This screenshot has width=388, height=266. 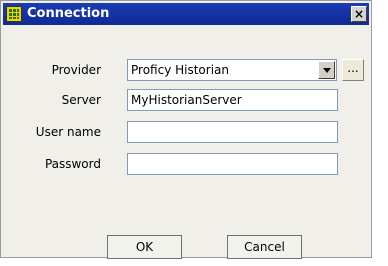 What do you see at coordinates (81, 100) in the screenshot?
I see `server-label: Server` at bounding box center [81, 100].